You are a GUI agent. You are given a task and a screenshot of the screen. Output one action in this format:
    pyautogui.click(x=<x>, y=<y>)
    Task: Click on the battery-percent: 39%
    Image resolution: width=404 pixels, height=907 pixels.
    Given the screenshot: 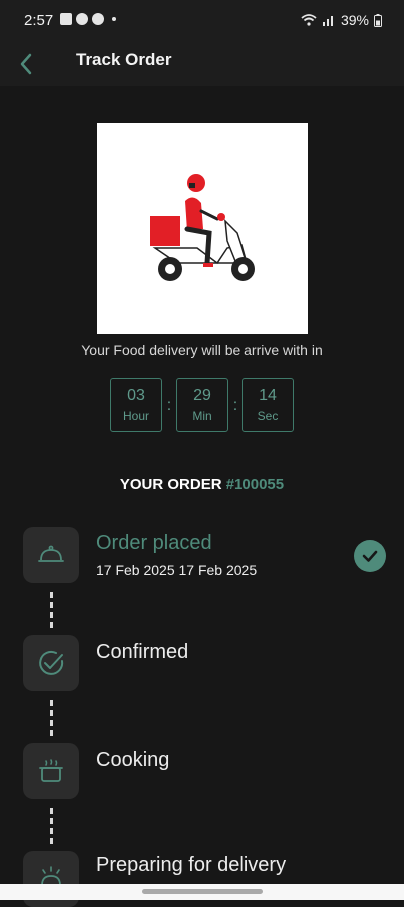 What is the action you would take?
    pyautogui.click(x=354, y=20)
    